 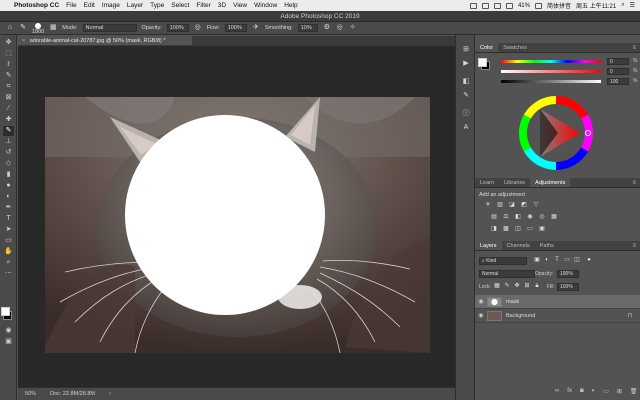 I want to click on dodge-tool-icon: ◐, so click(x=8, y=197).